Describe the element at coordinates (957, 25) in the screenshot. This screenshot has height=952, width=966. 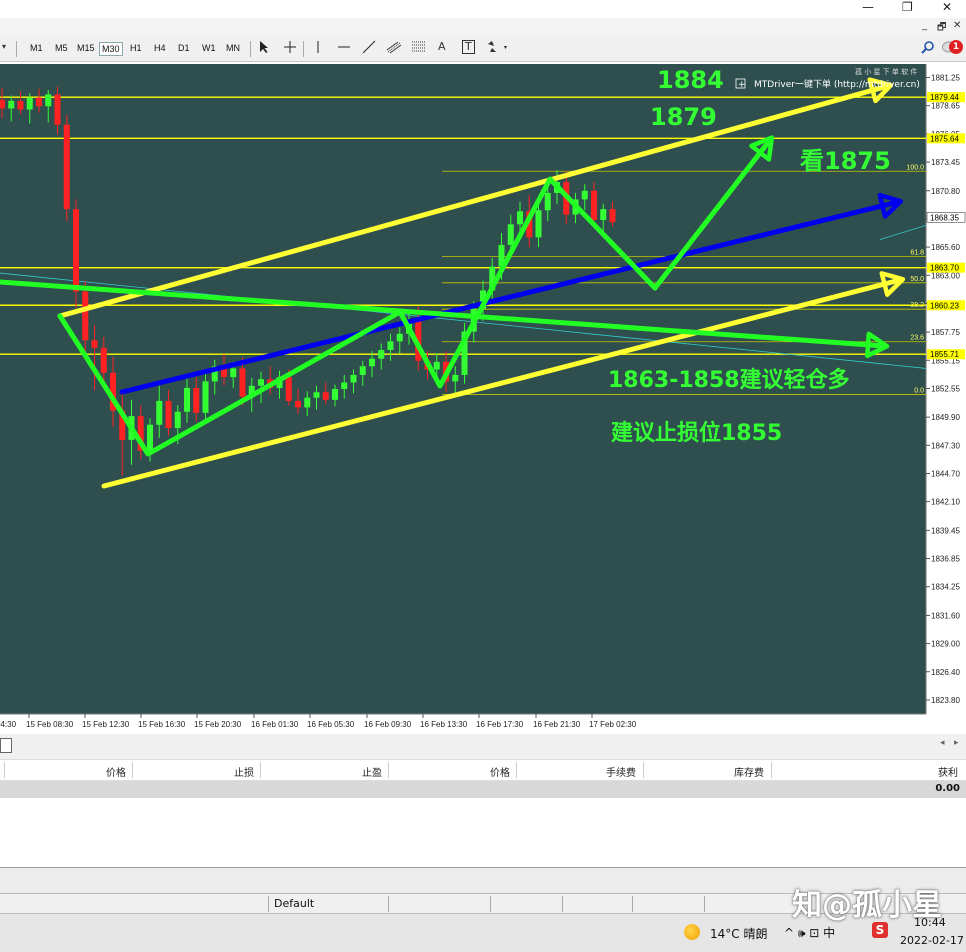
I see `mdi-close-button: ✕` at that location.